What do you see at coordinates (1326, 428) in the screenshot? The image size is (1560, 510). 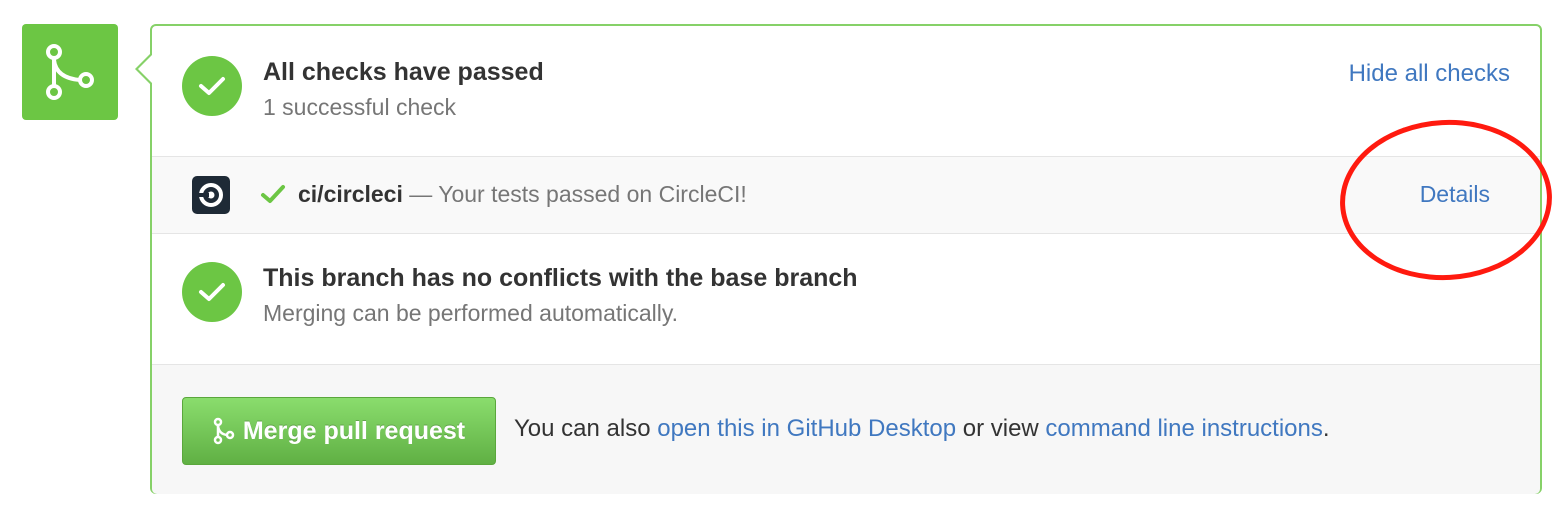 I see `merge-help-suffix: .` at bounding box center [1326, 428].